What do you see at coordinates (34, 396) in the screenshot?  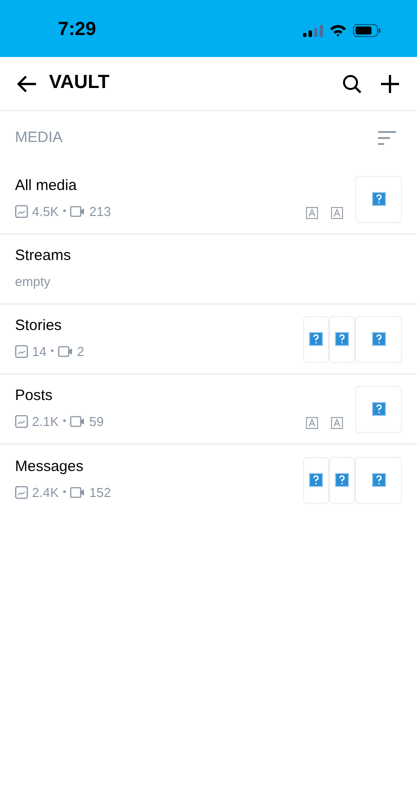 I see `list-title: Posts` at bounding box center [34, 396].